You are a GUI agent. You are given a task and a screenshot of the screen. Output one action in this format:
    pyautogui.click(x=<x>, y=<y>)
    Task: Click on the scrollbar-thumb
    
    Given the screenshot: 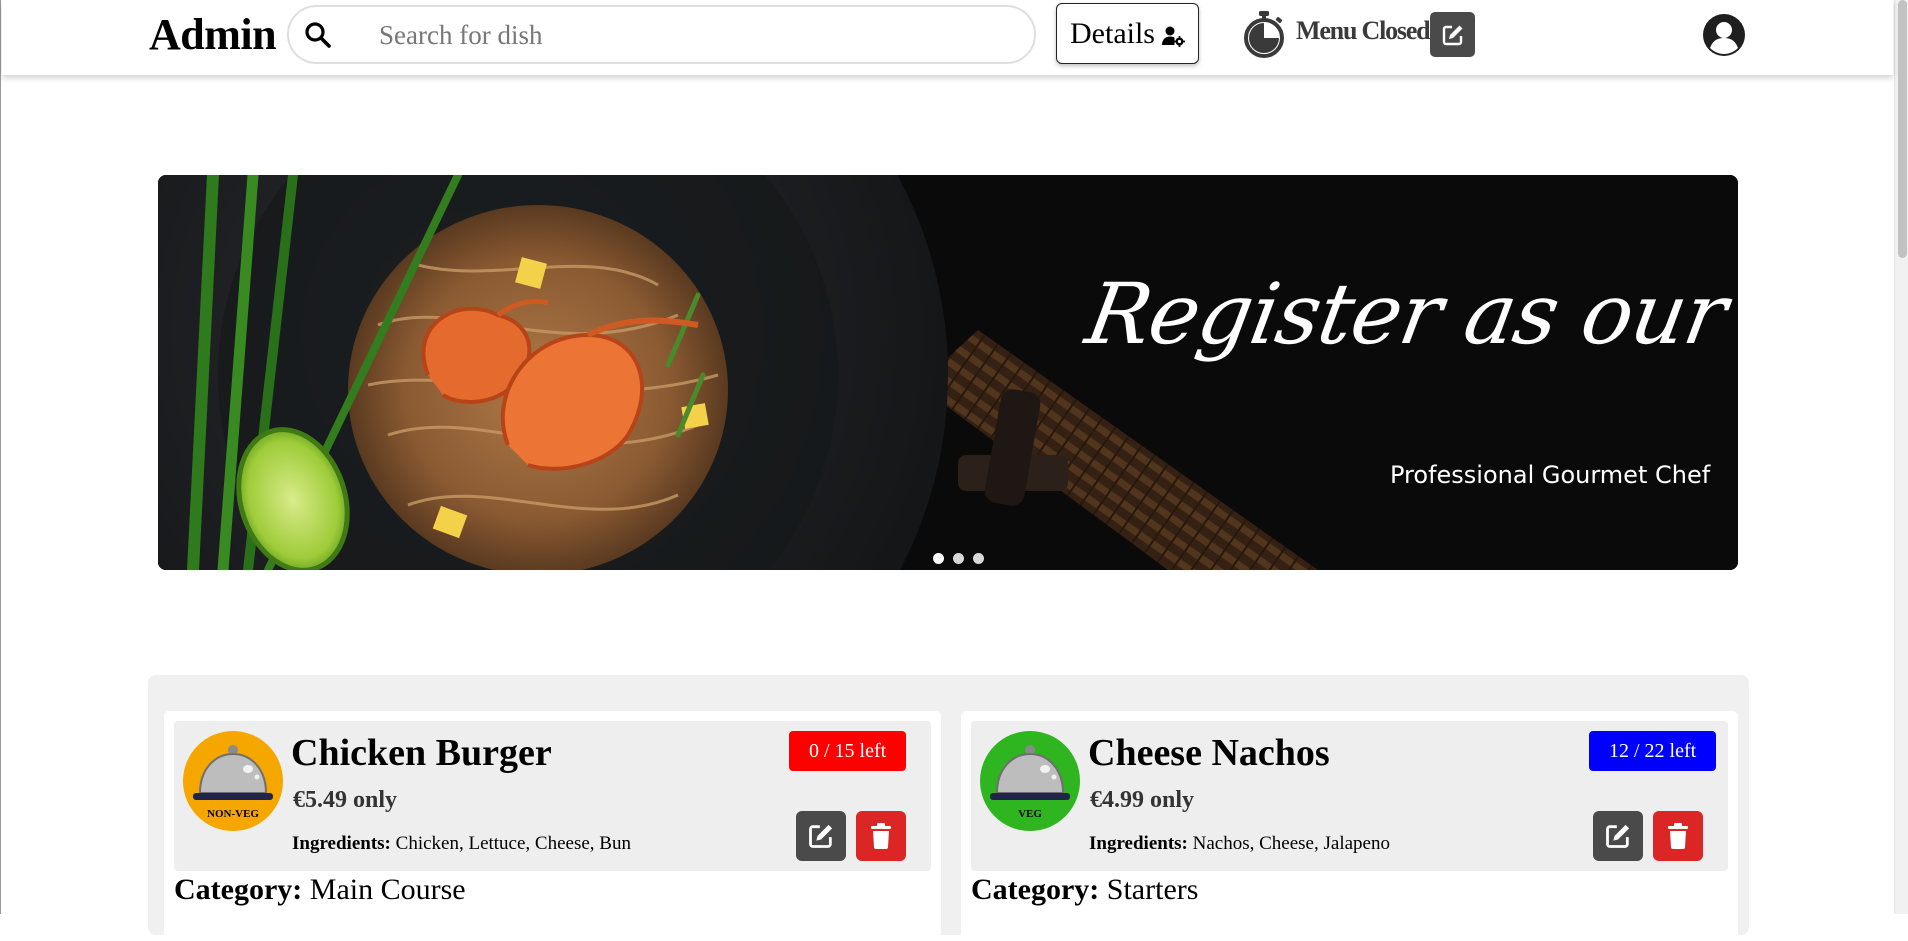 What is the action you would take?
    pyautogui.click(x=1902, y=129)
    